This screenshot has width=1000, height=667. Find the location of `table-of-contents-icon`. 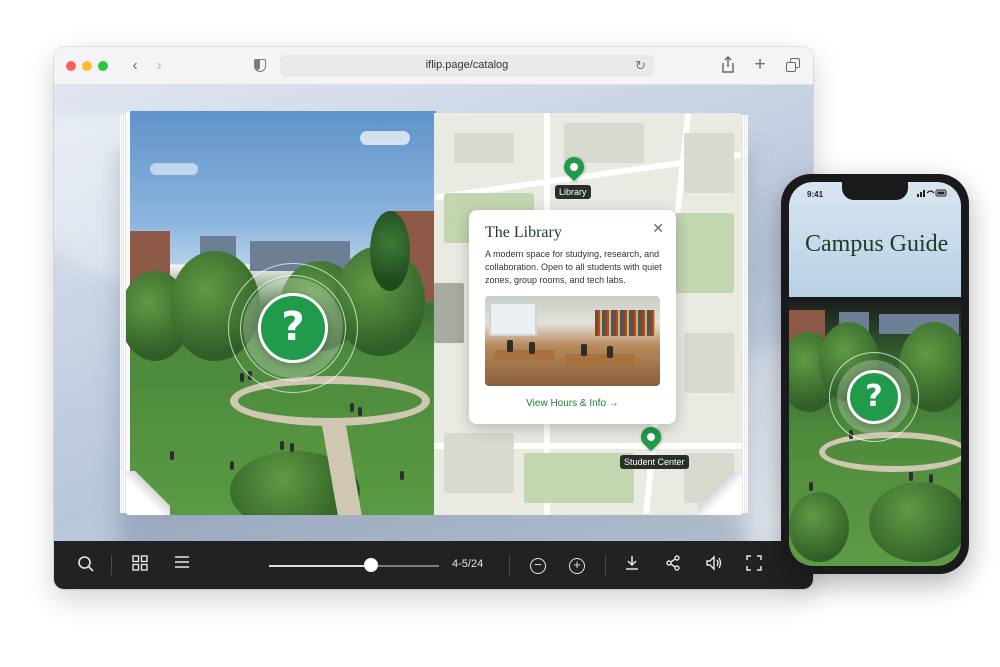

table-of-contents-icon is located at coordinates (182, 565).